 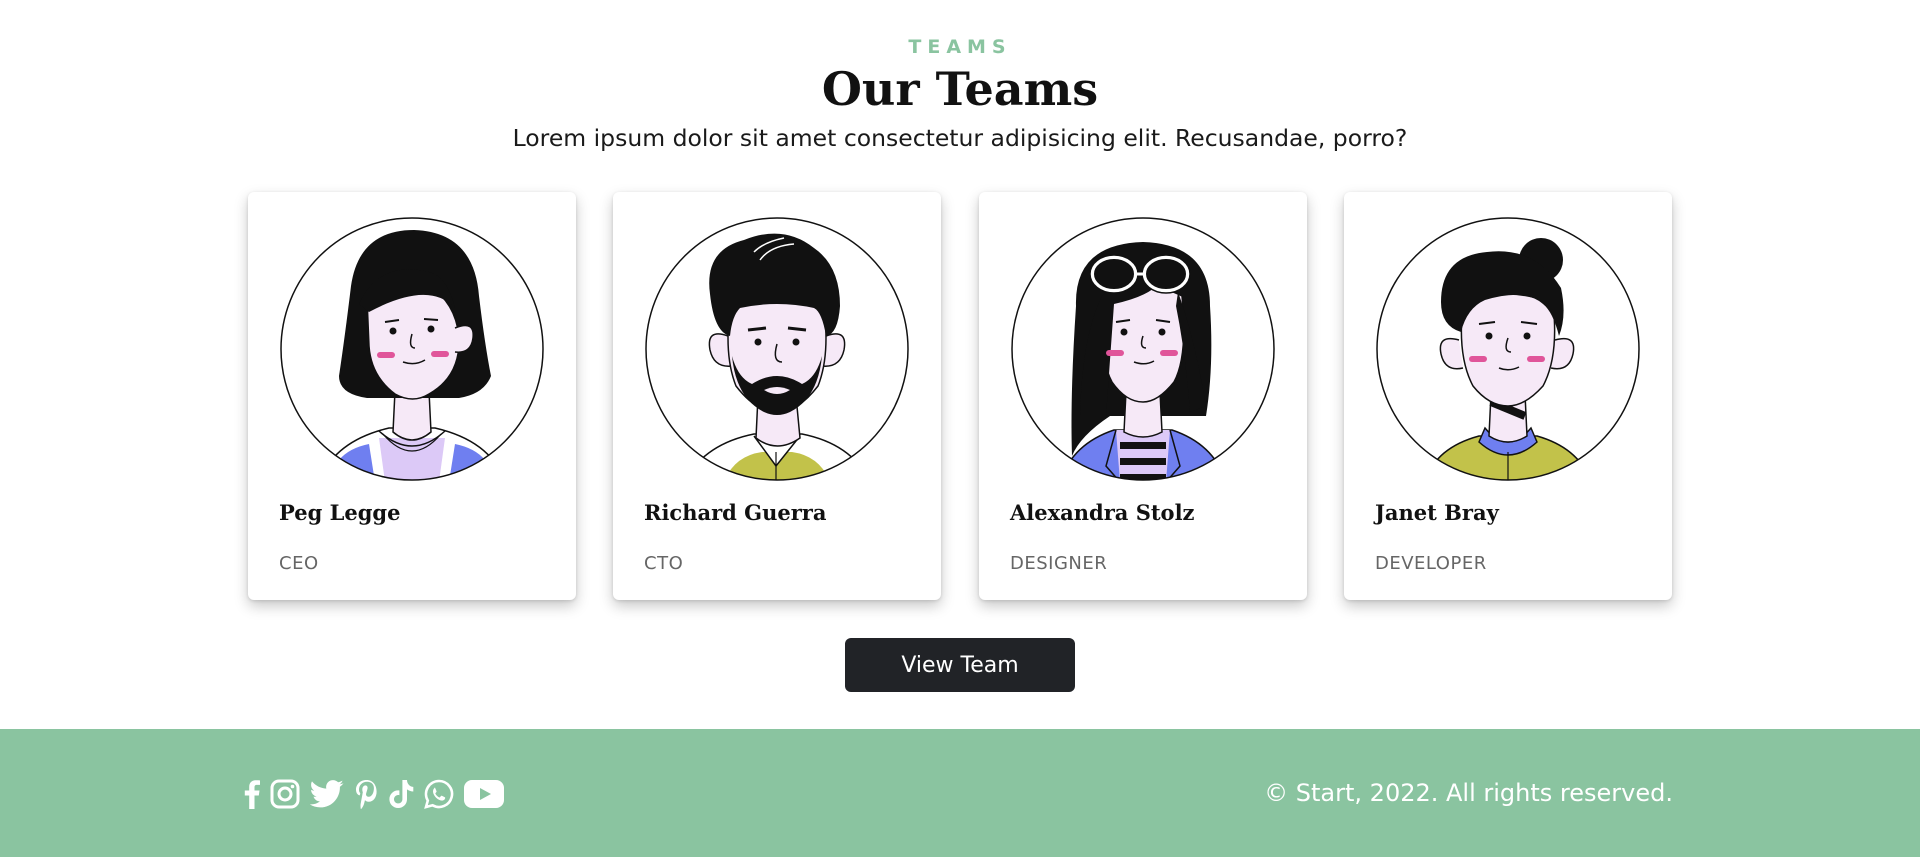 I want to click on team-card: Janet Bray DEVELOPER, so click(x=1508, y=396).